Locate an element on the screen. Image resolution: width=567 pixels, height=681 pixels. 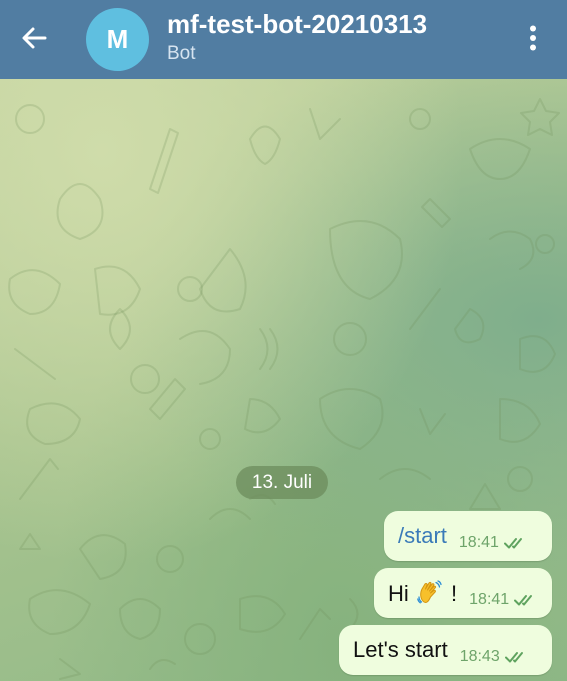
message-text: Hi ! is located at coordinates (423, 593).